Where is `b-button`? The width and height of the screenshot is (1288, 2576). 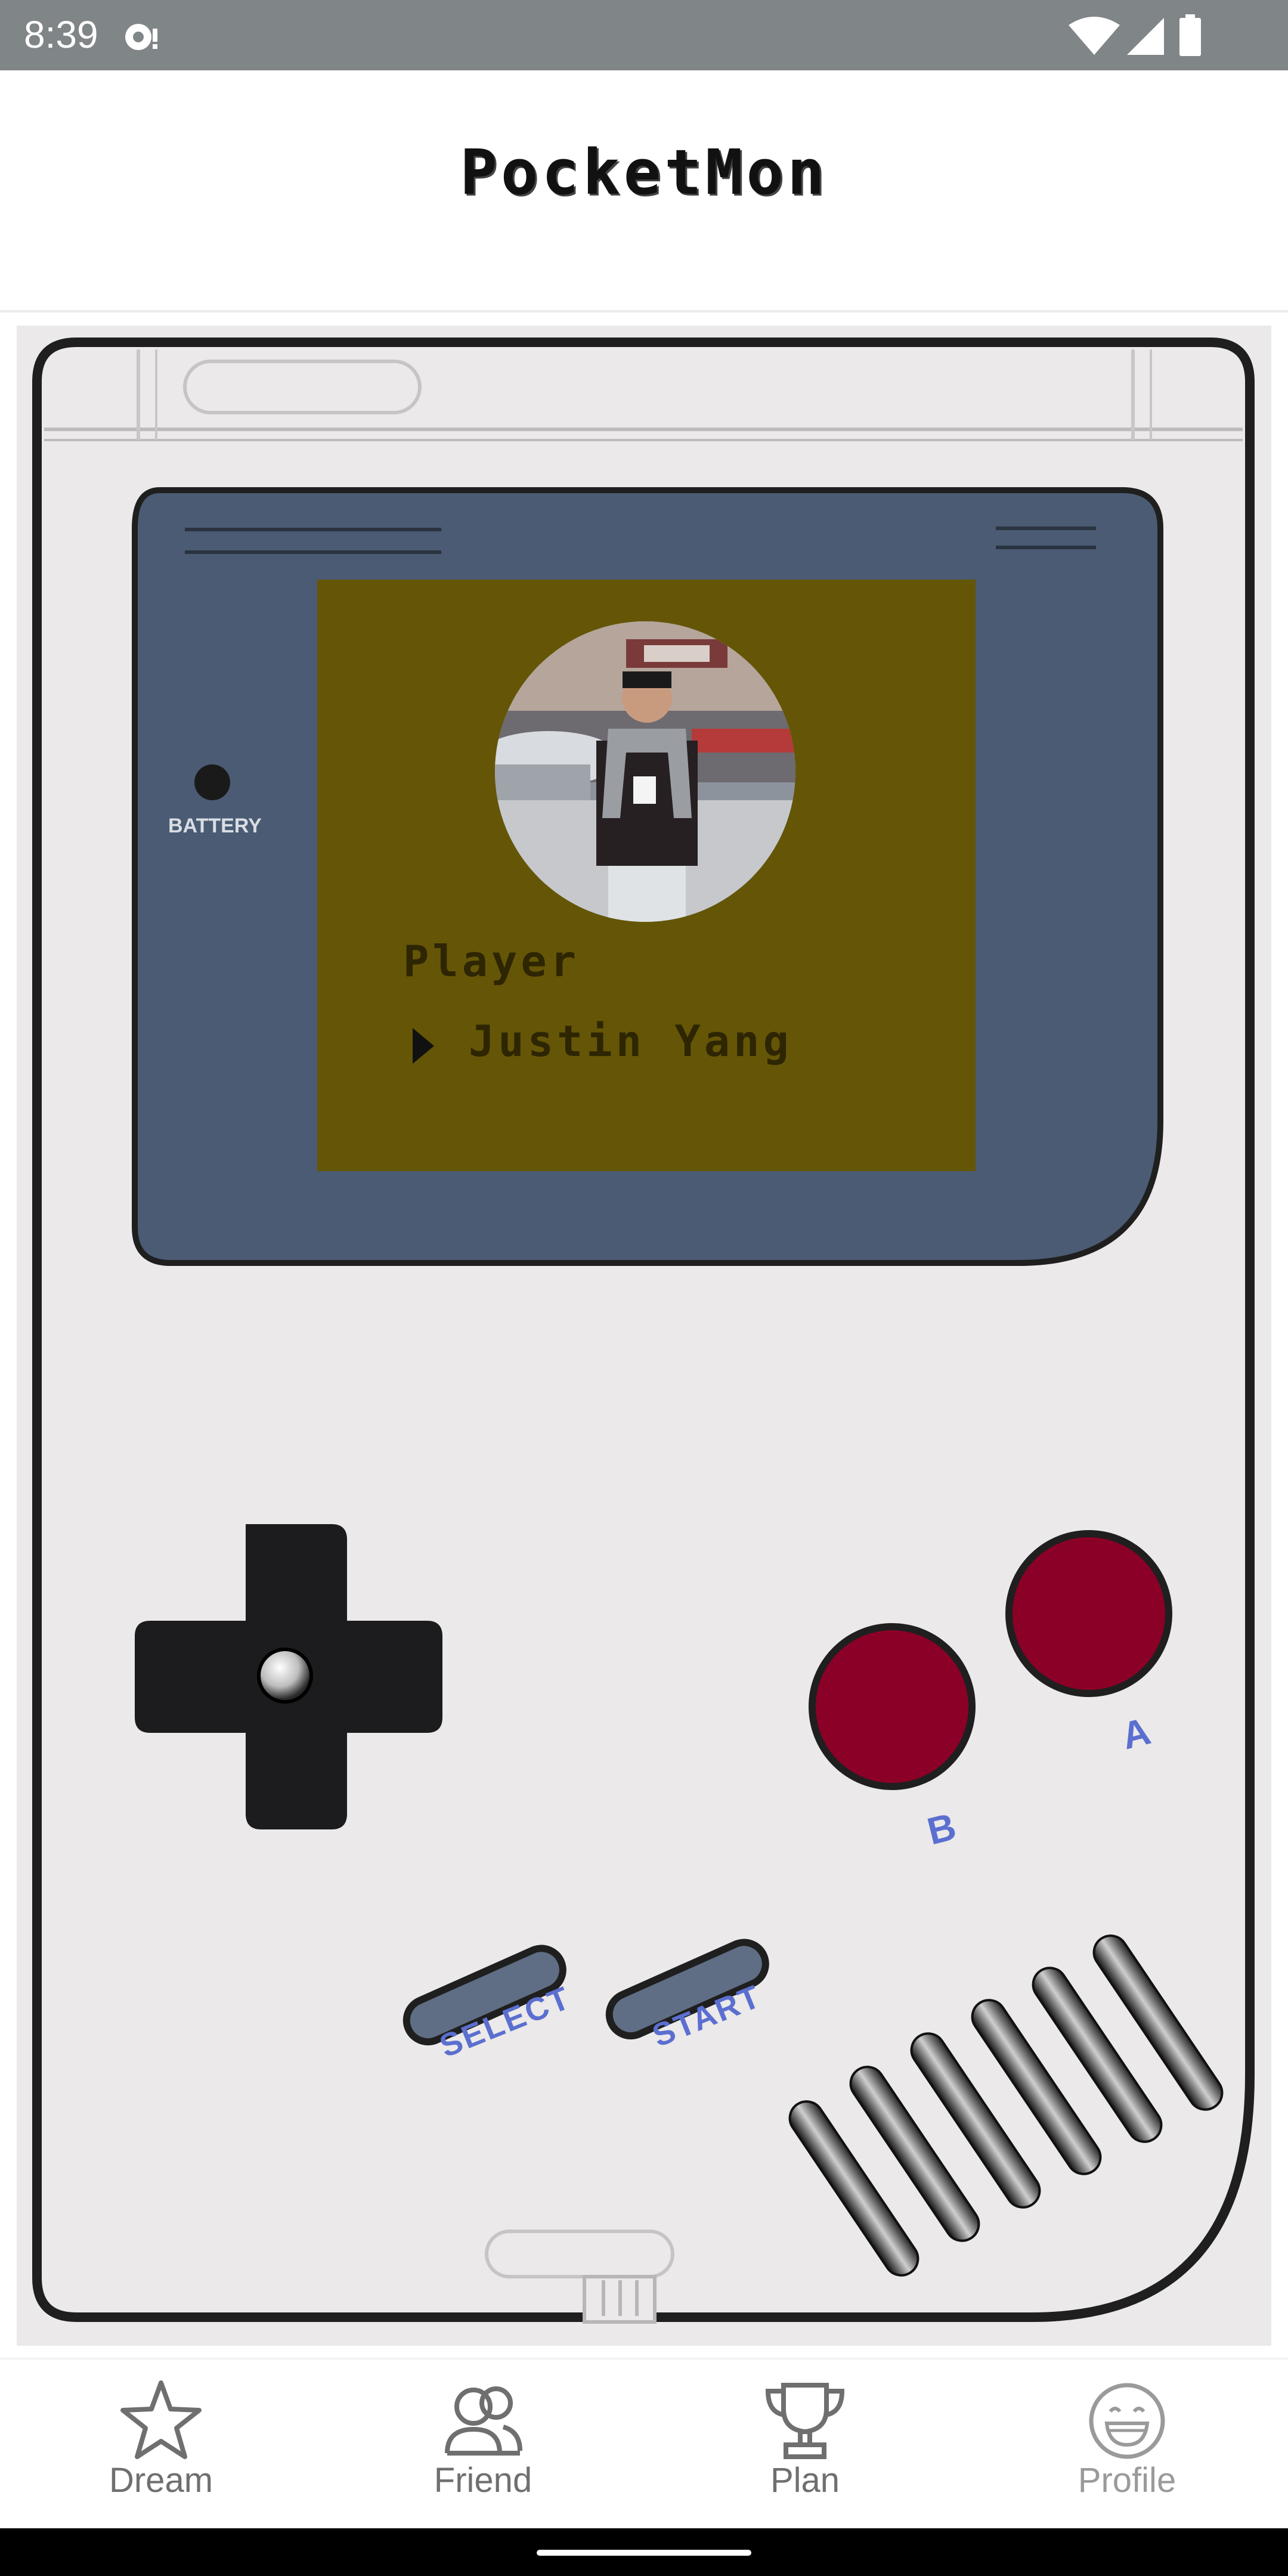 b-button is located at coordinates (892, 1707).